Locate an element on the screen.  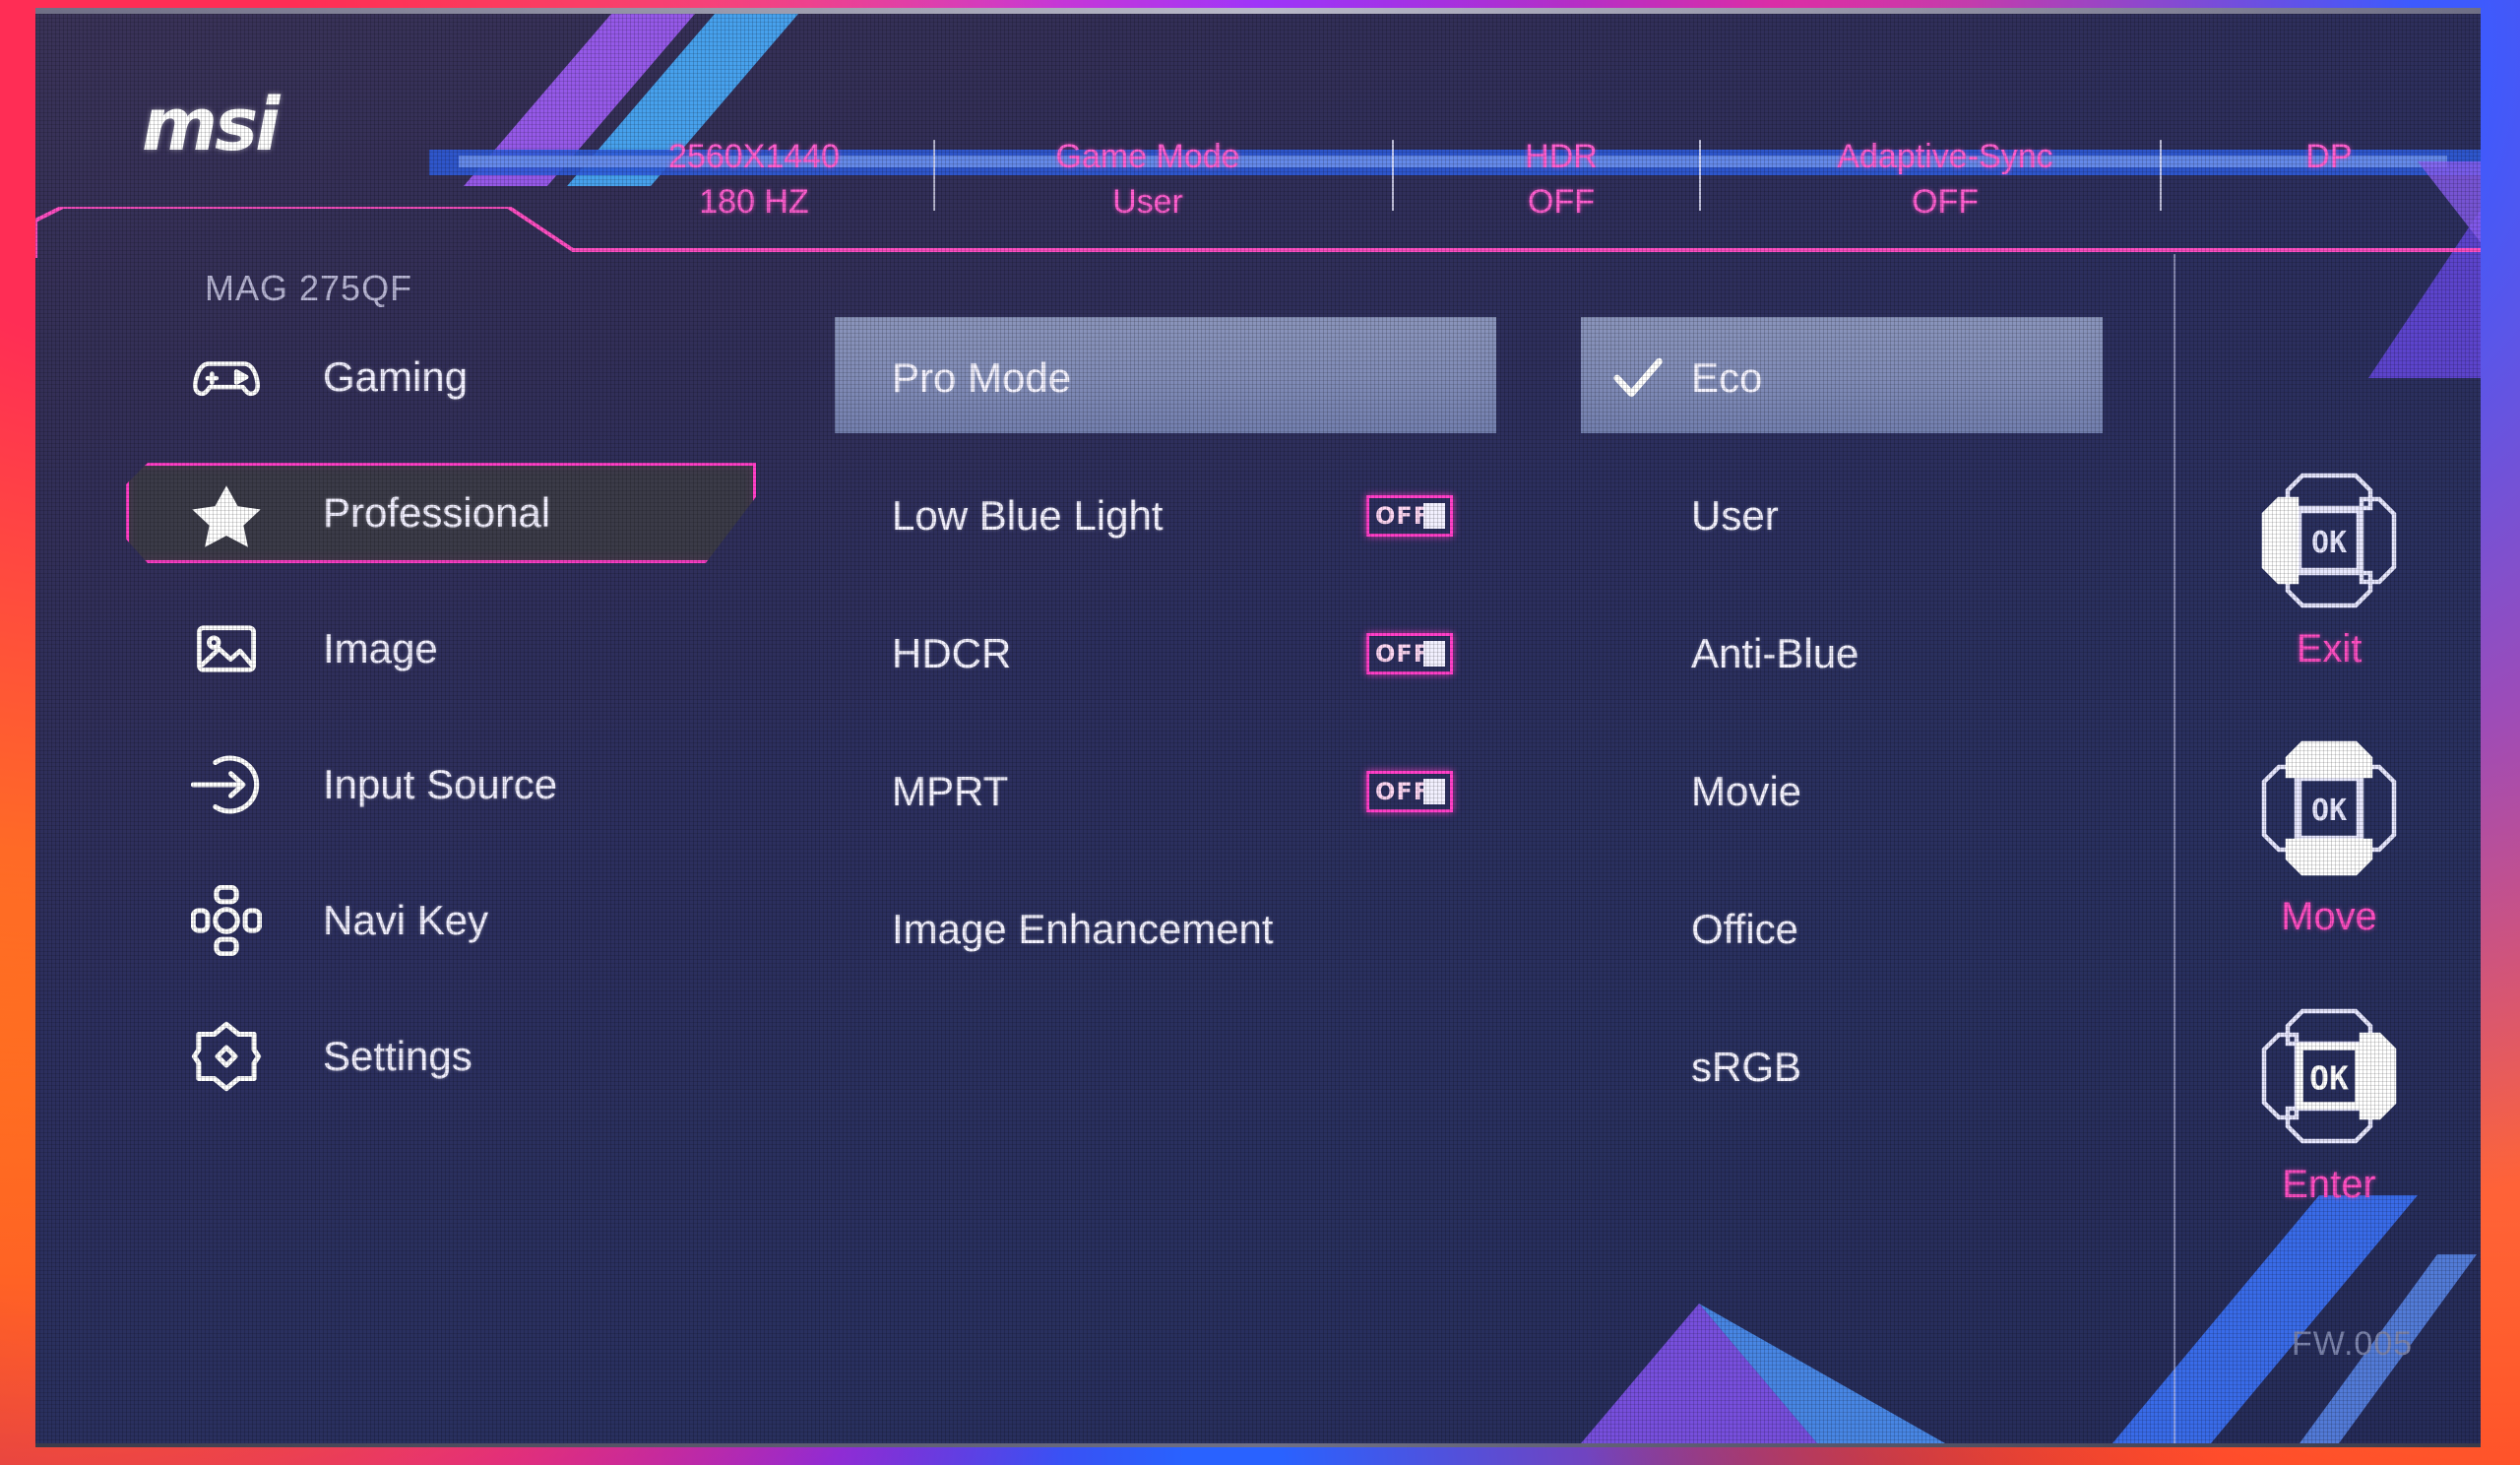
option-row-mprt: MPRT OFF is located at coordinates (1169, 792).